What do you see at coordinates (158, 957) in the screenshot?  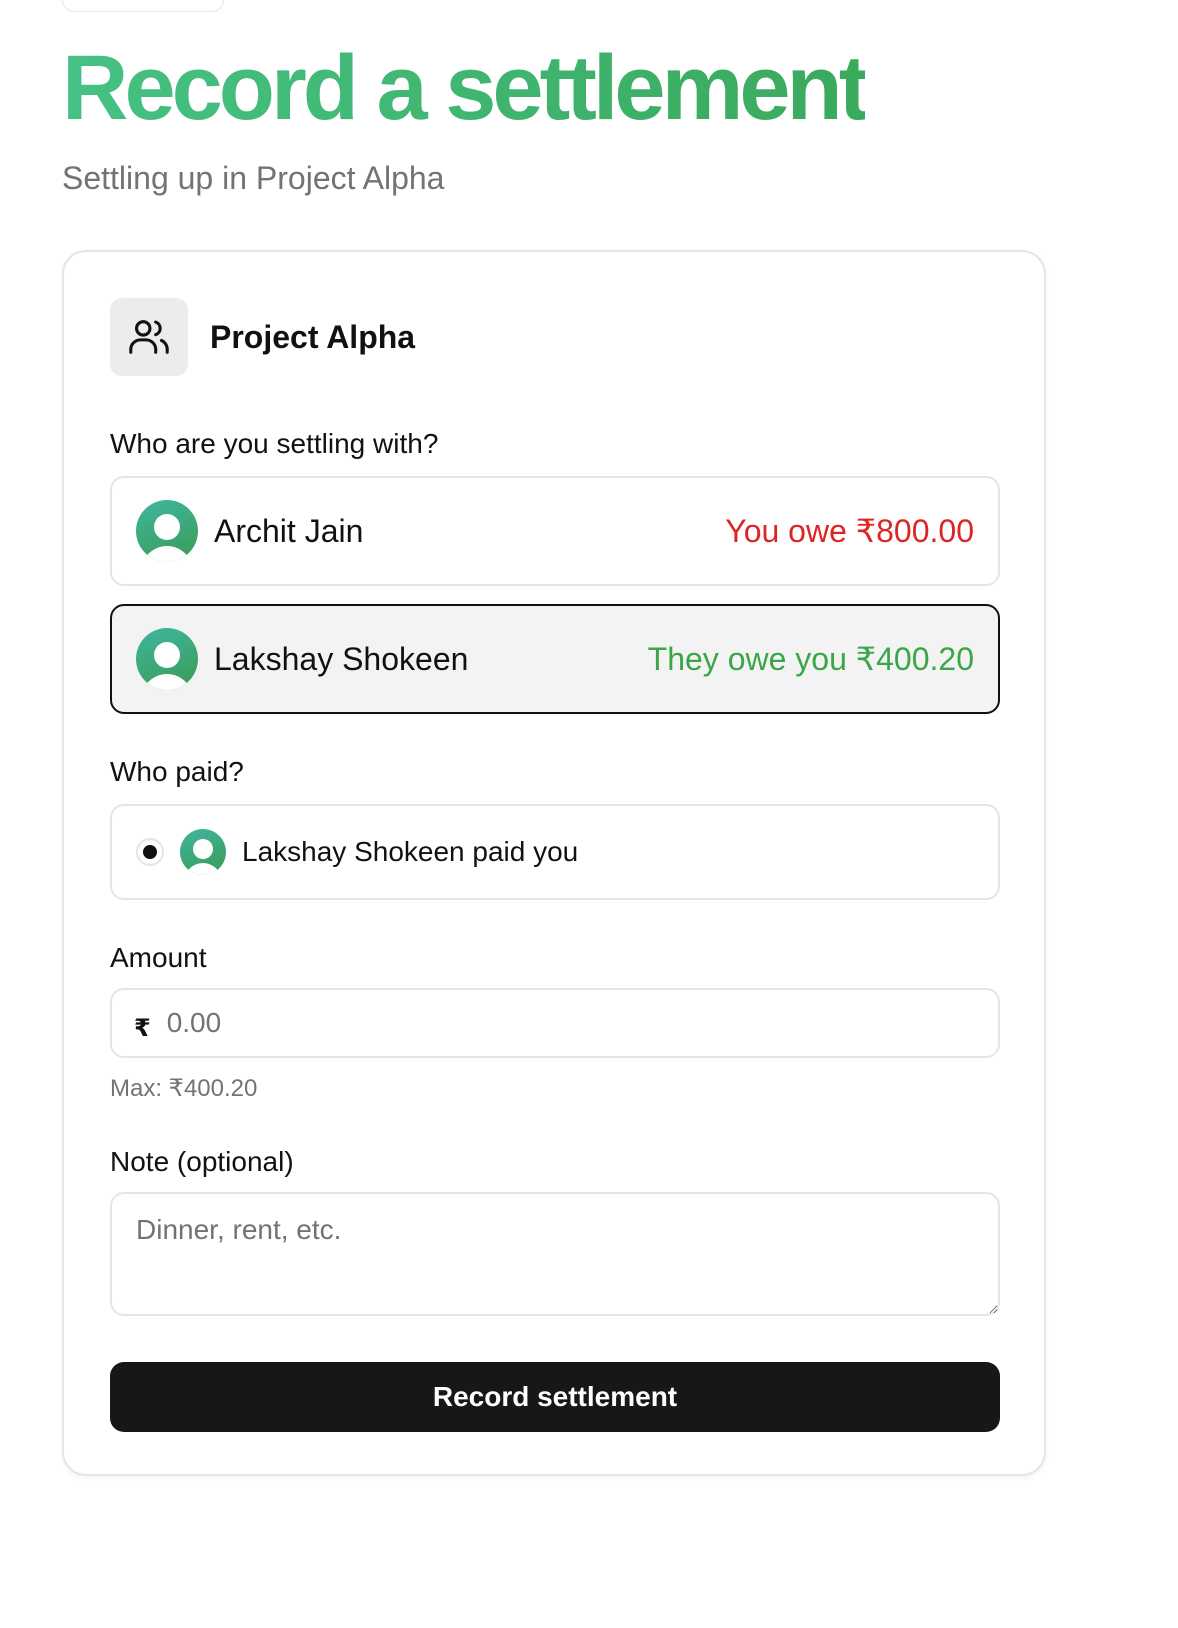 I see `amount-label: Amount` at bounding box center [158, 957].